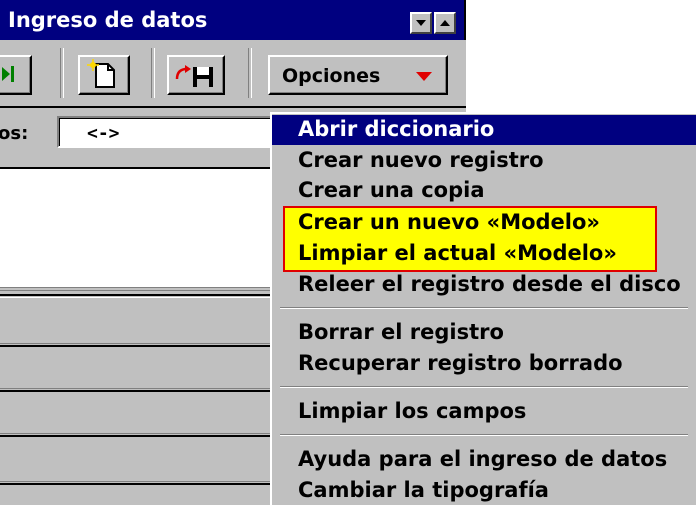 The width and height of the screenshot is (696, 506). What do you see at coordinates (14, 133) in the screenshot?
I see `field-label: os:` at bounding box center [14, 133].